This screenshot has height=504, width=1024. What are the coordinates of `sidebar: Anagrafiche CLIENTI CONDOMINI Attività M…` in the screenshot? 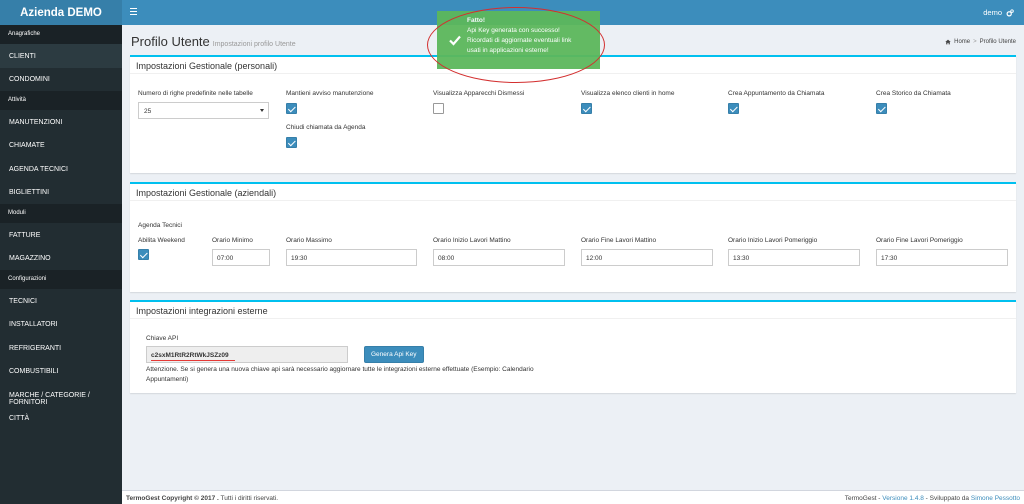 It's located at (61, 264).